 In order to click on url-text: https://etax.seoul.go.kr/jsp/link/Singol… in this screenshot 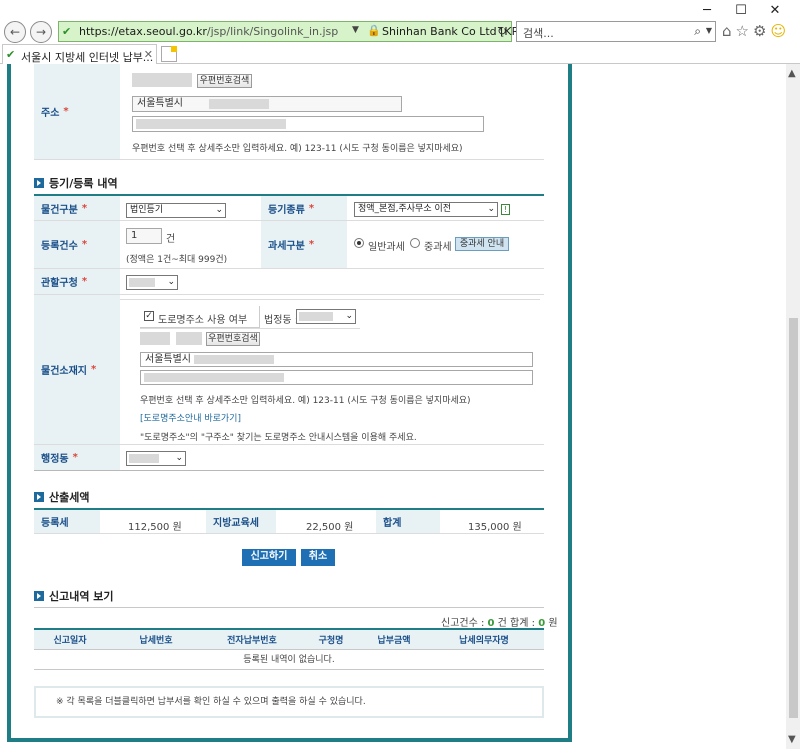, I will do `click(208, 31)`.